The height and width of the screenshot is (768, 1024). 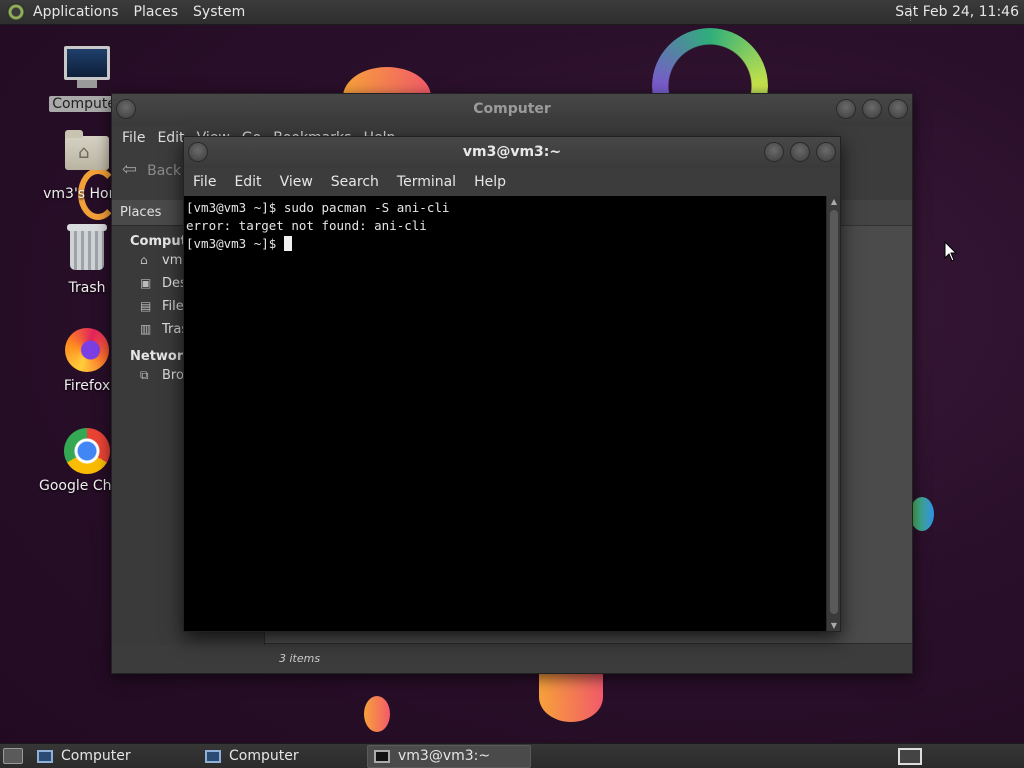 I want to click on clock: Sat Feb 24, 11:46, so click(x=957, y=12).